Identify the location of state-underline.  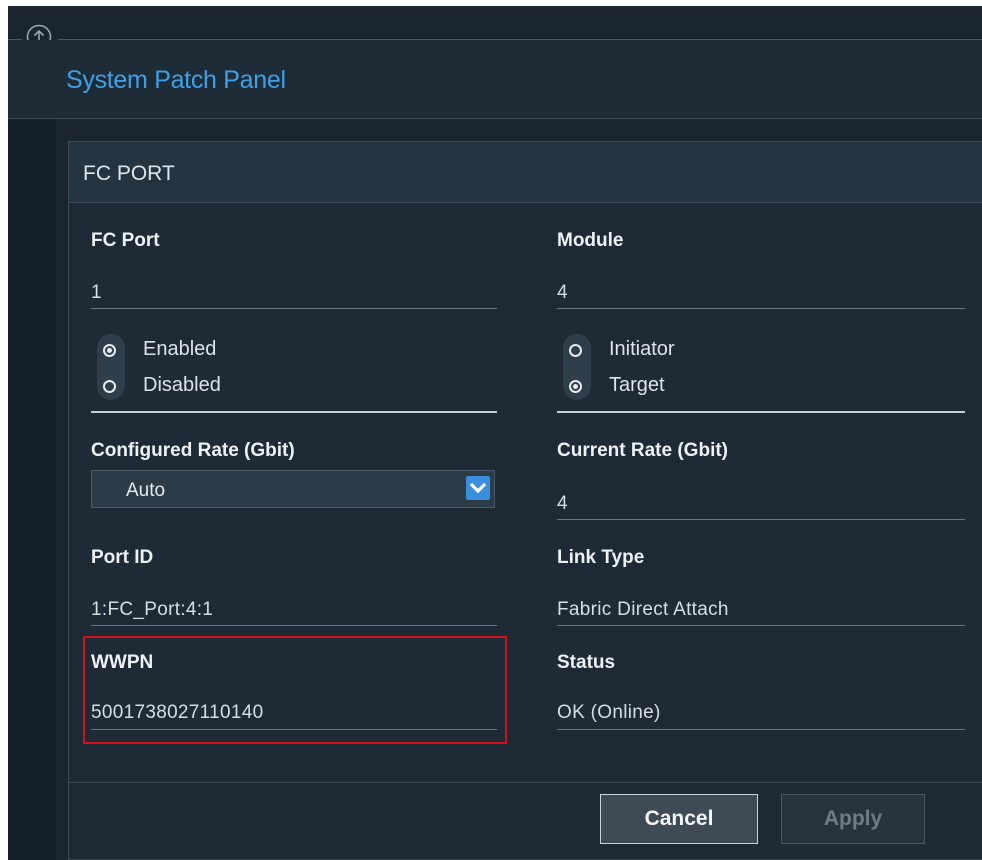
(294, 412).